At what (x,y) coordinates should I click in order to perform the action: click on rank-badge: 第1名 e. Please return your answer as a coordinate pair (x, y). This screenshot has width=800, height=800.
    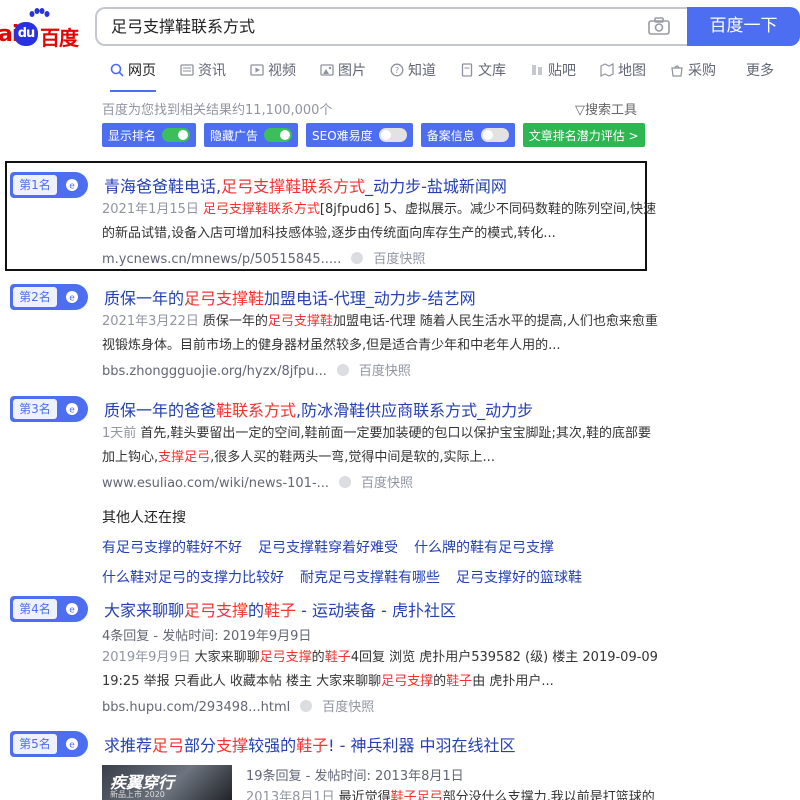
    Looking at the image, I should click on (49, 185).